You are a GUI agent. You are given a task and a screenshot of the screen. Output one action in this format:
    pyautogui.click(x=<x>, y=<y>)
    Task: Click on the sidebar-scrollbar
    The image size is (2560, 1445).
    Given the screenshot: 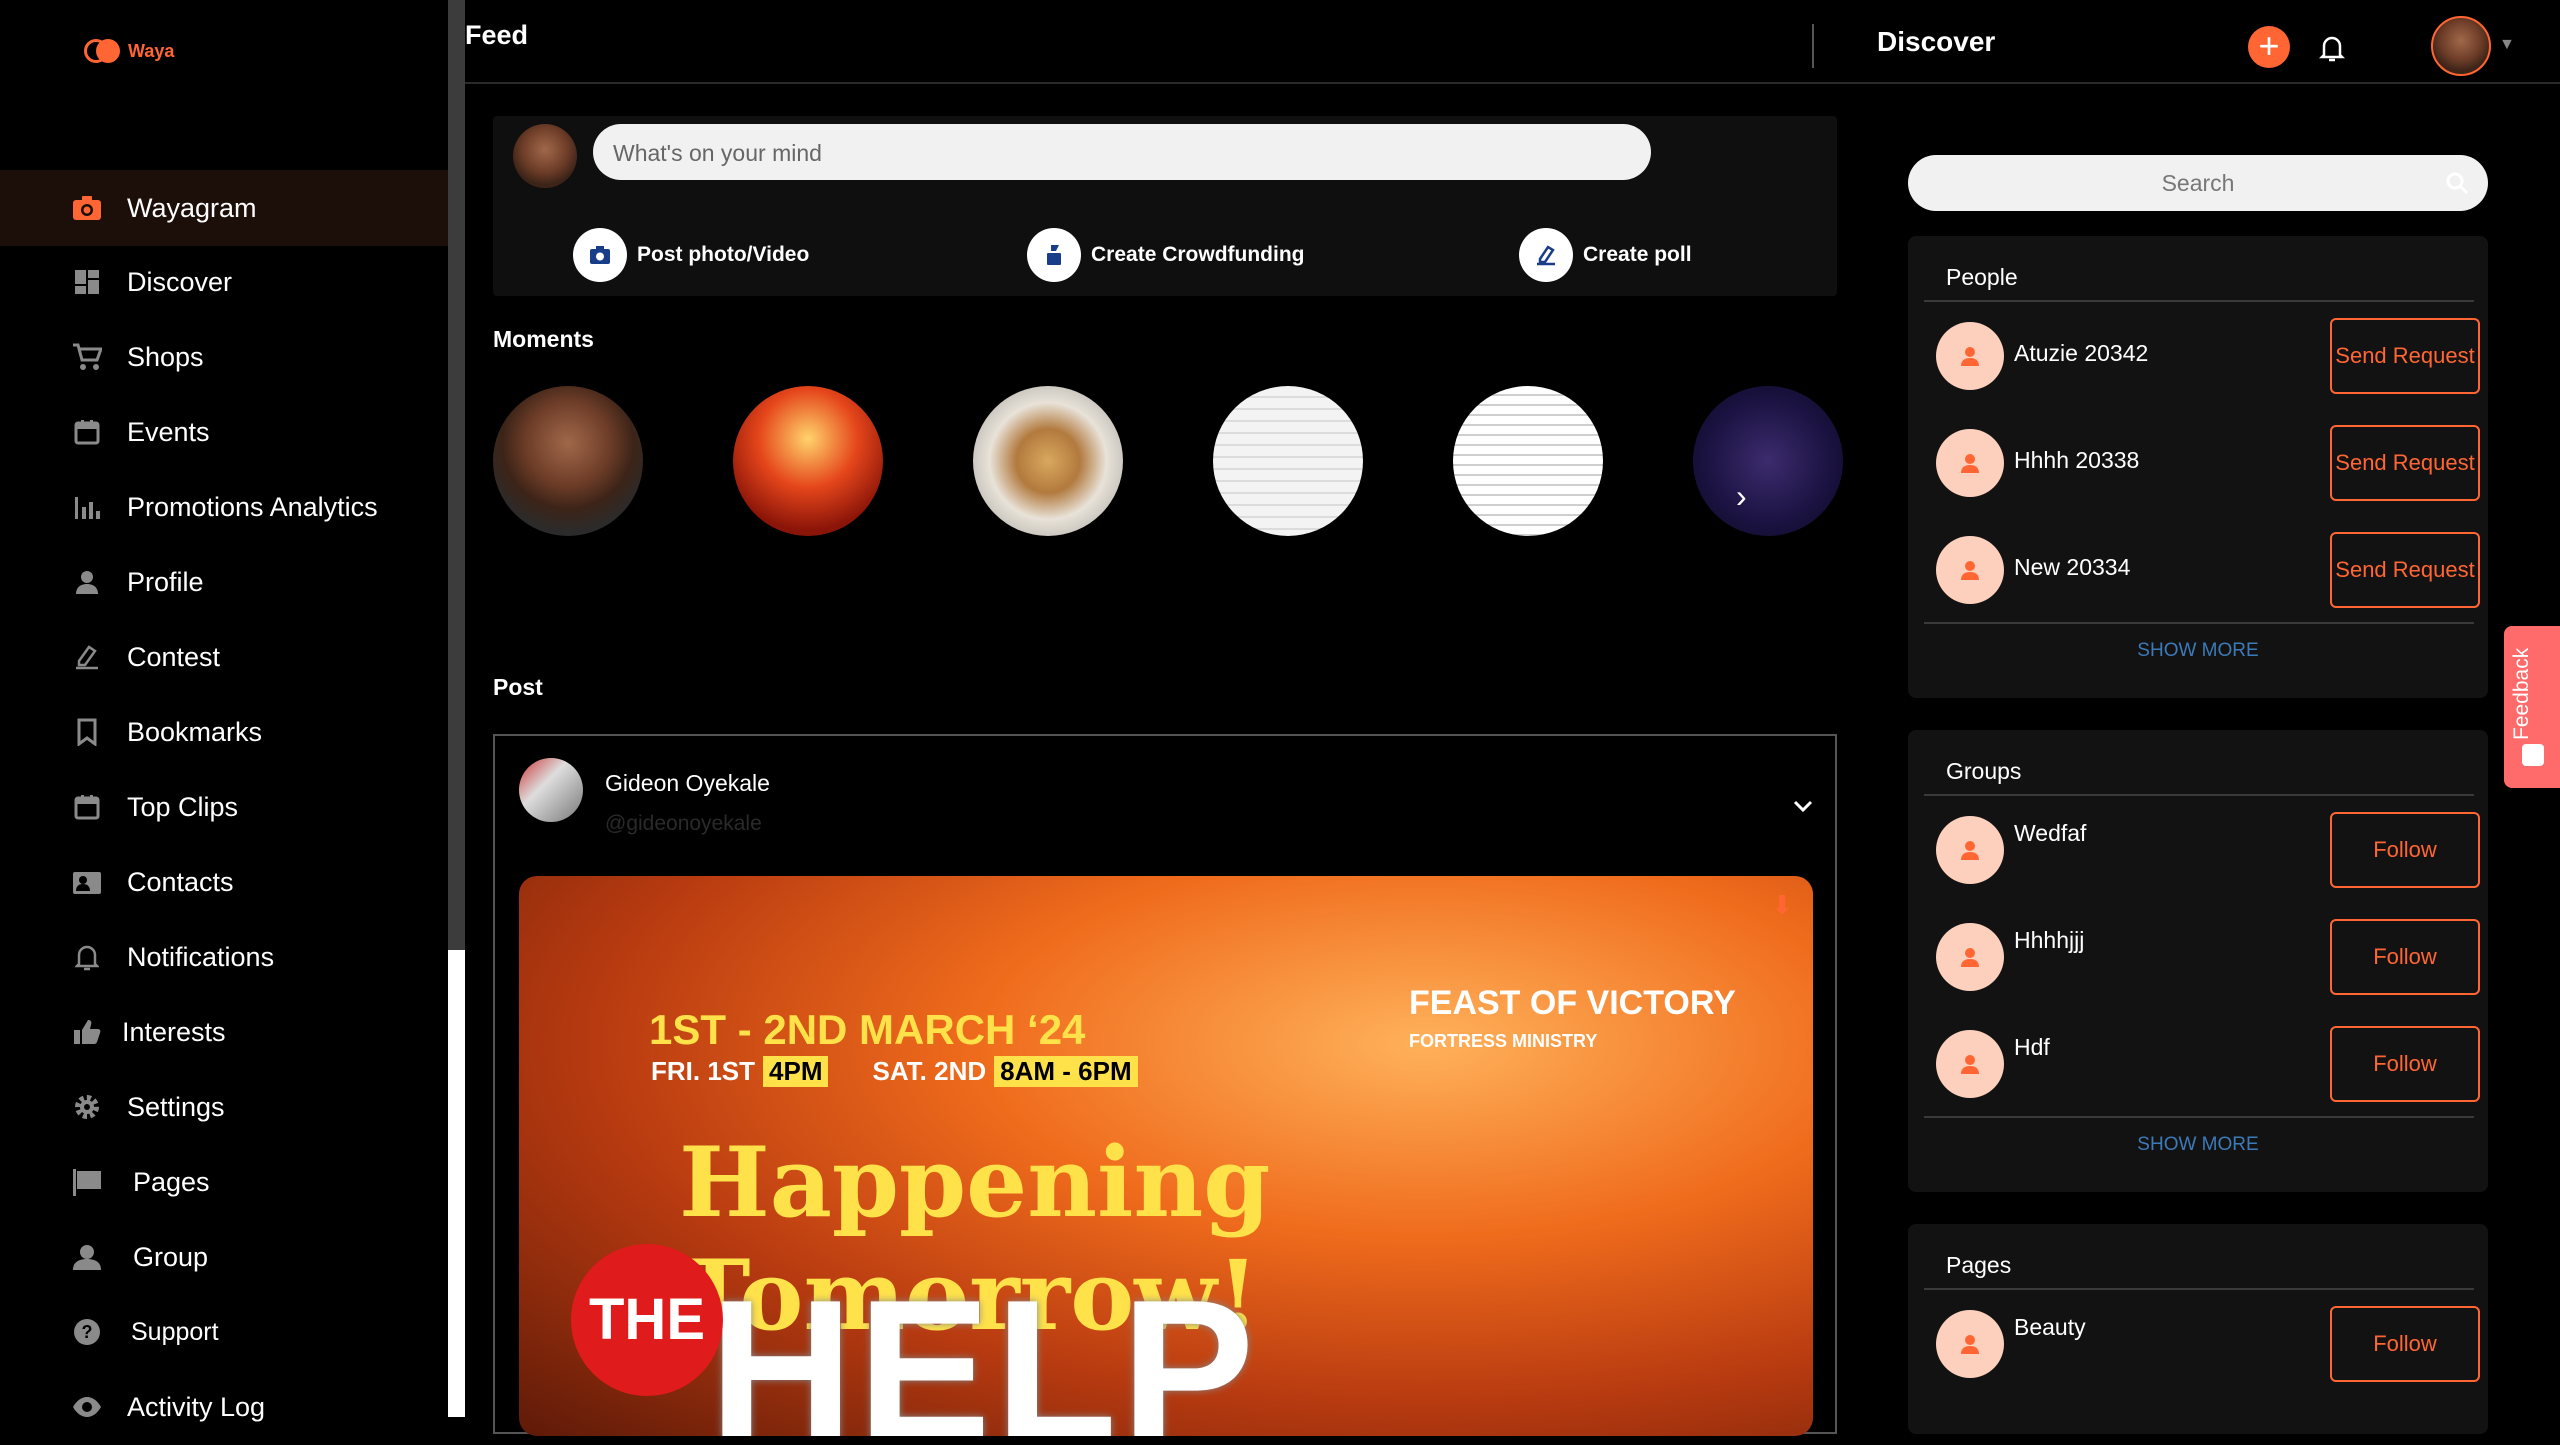 What is the action you would take?
    pyautogui.click(x=456, y=708)
    